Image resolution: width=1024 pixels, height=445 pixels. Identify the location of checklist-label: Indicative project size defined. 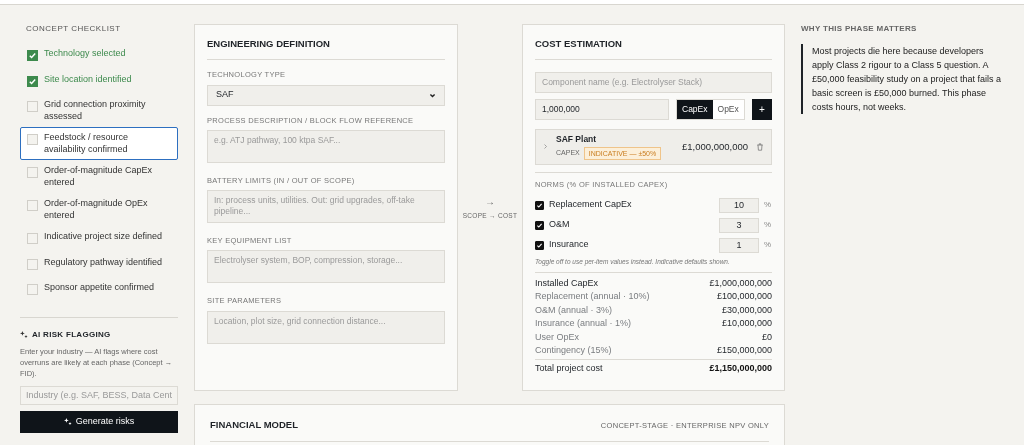
(103, 237).